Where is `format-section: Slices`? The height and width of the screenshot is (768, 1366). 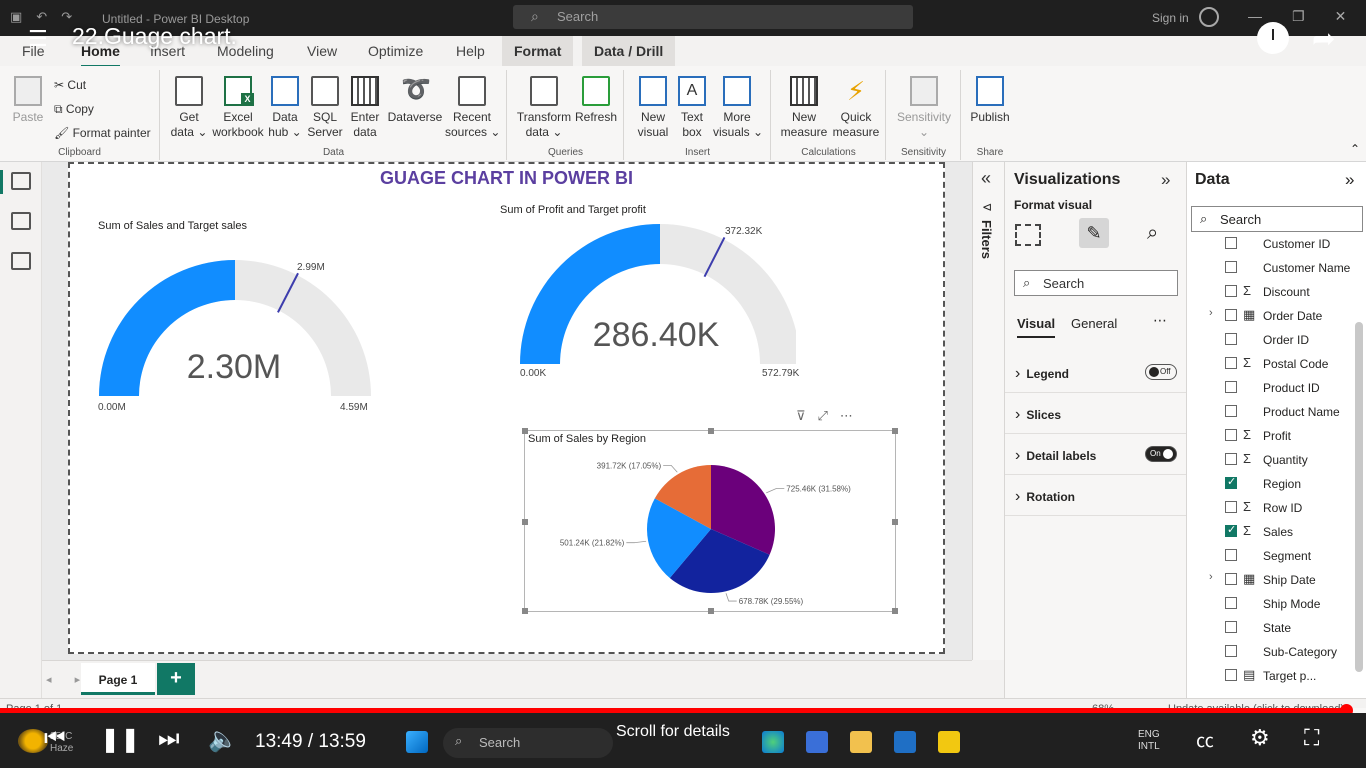 format-section: Slices is located at coordinates (1096, 413).